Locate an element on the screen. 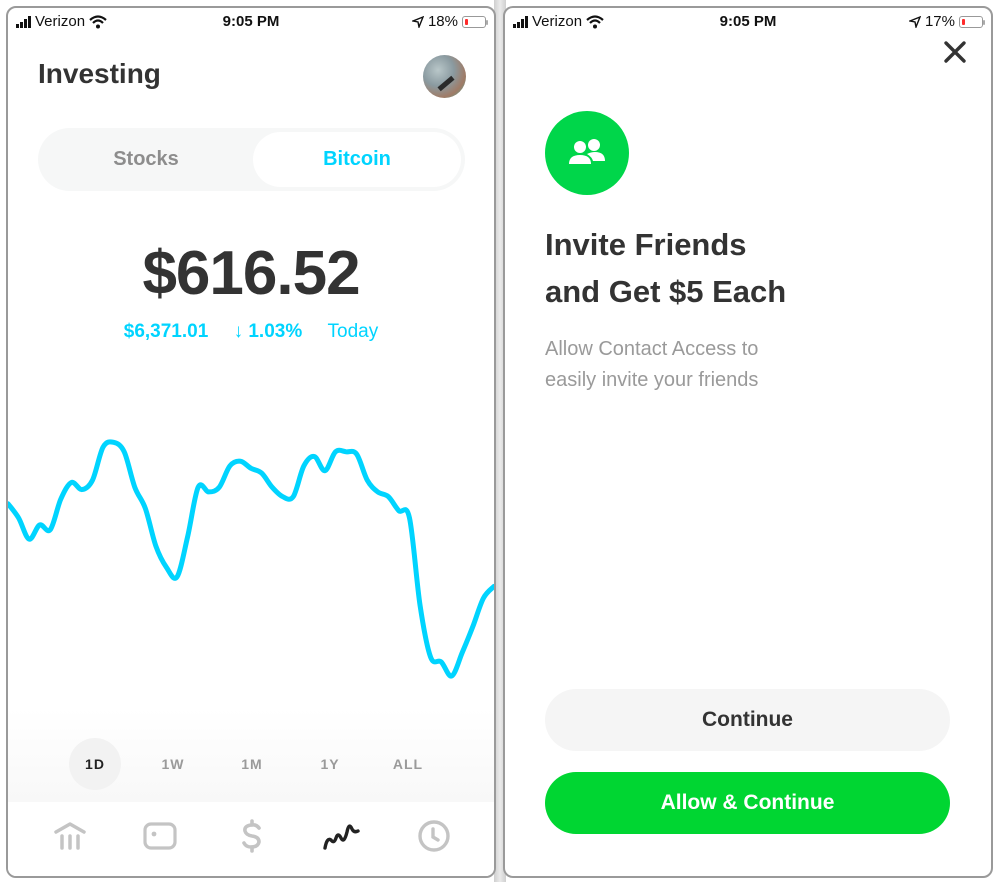 Image resolution: width=1000 pixels, height=882 pixels. desc-line-1: Allow Contact Access to is located at coordinates (652, 349).